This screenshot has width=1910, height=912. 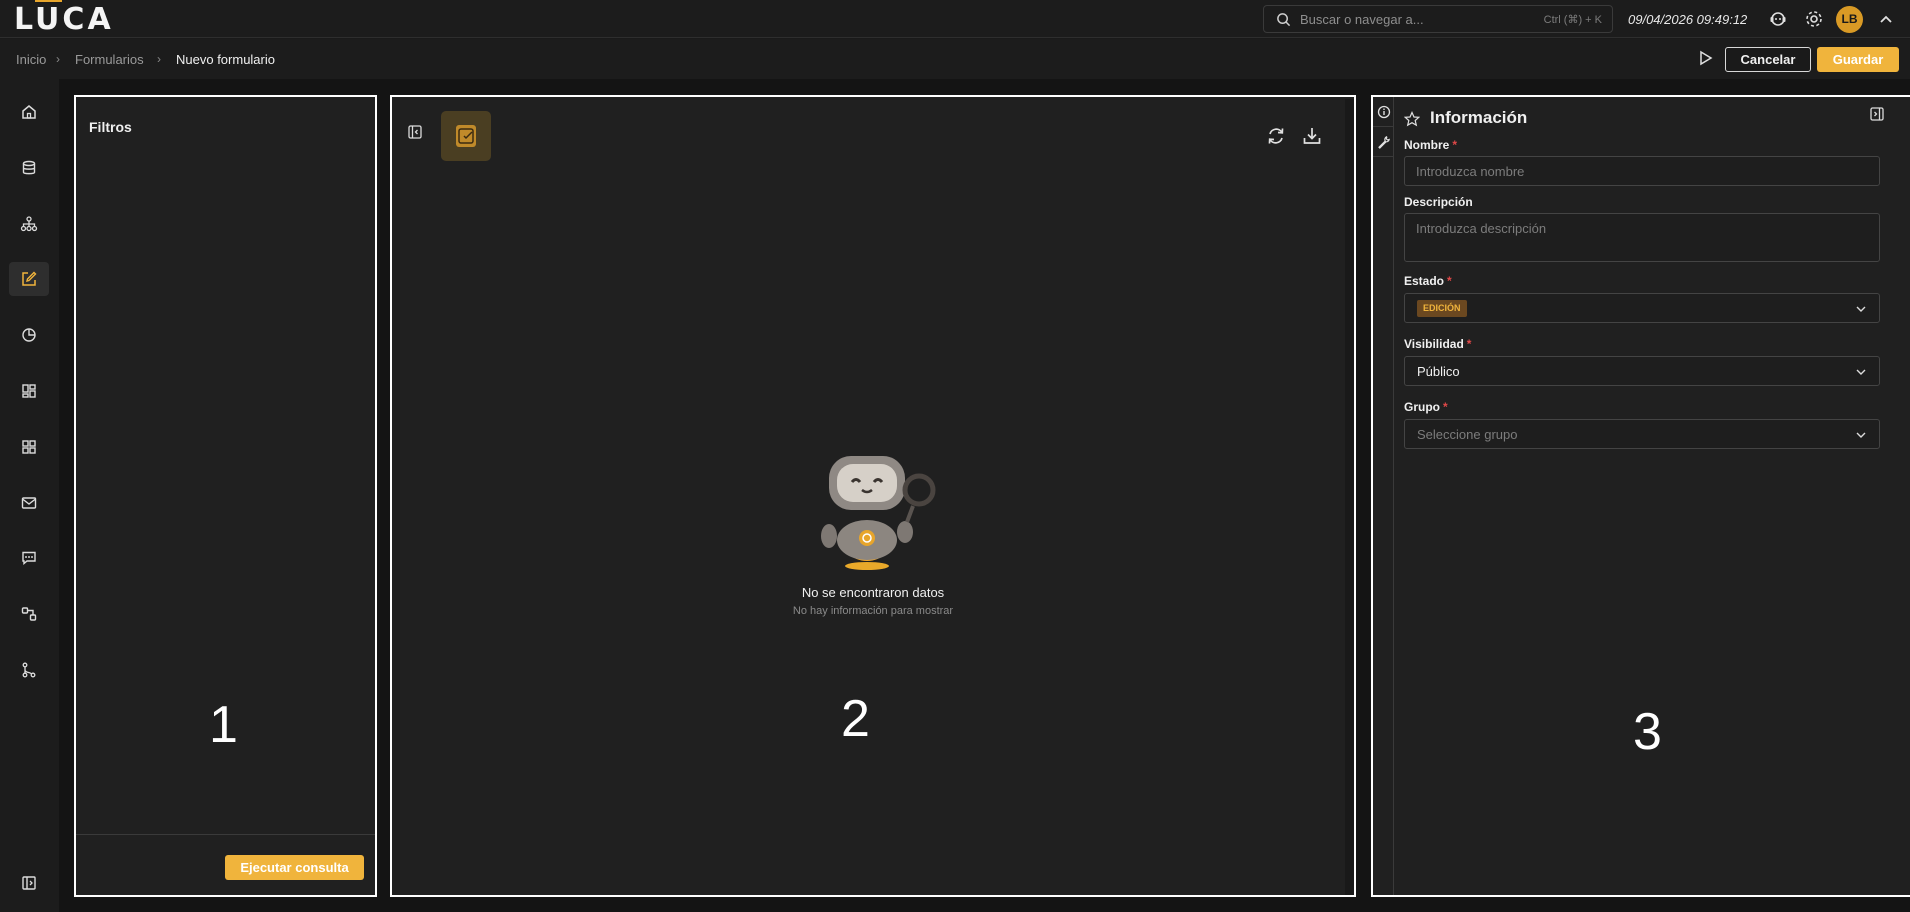 I want to click on name-field, so click(x=1642, y=171).